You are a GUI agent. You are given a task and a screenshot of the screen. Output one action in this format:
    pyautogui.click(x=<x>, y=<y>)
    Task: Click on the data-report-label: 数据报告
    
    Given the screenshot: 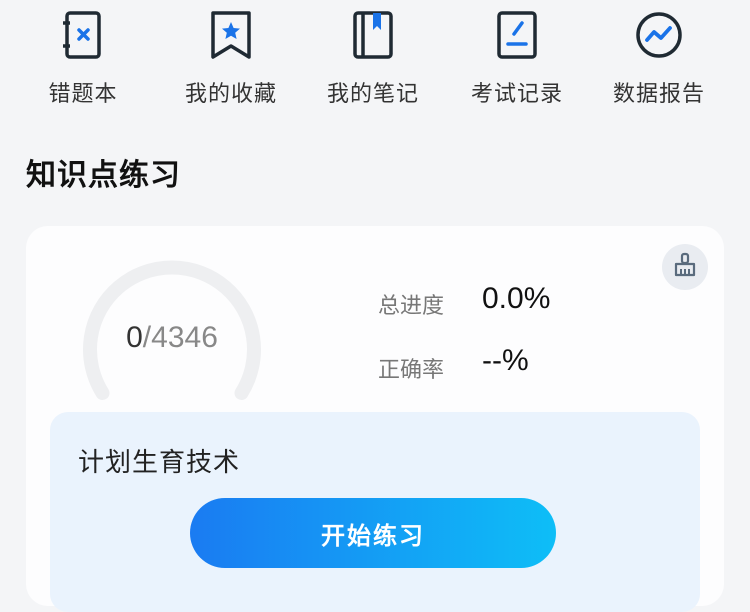 What is the action you would take?
    pyautogui.click(x=658, y=94)
    